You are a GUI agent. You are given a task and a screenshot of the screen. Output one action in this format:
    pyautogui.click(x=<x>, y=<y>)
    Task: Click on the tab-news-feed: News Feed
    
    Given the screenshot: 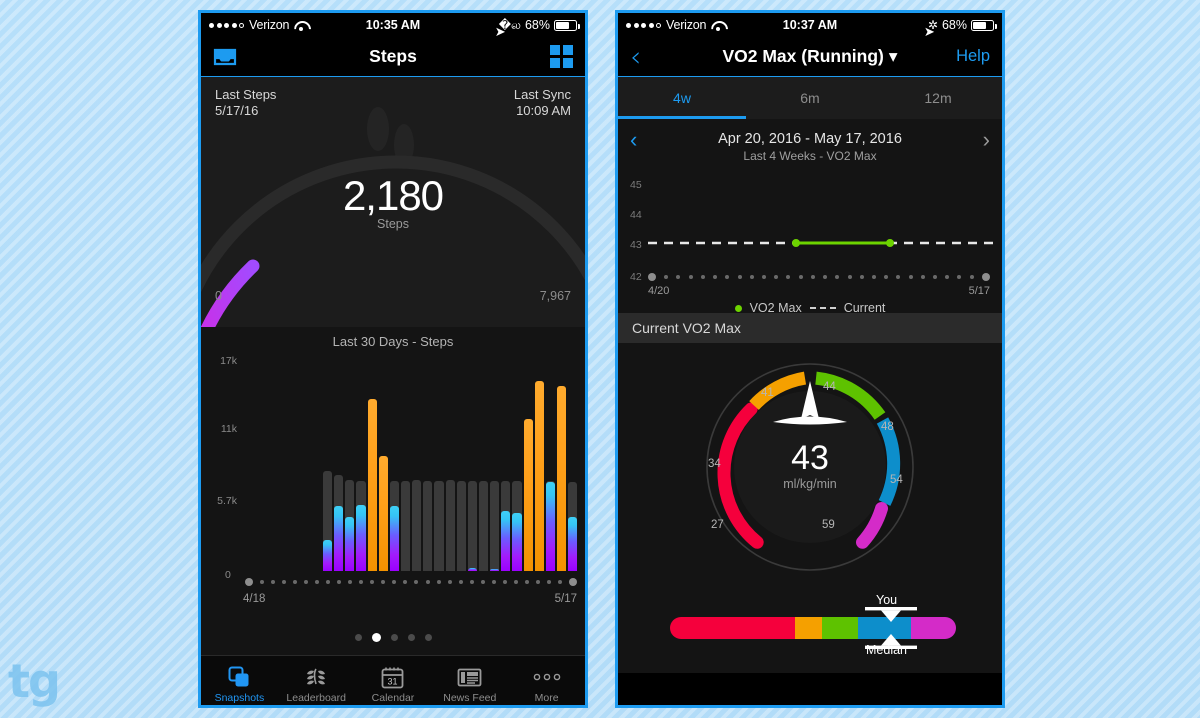 What is the action you would take?
    pyautogui.click(x=469, y=684)
    